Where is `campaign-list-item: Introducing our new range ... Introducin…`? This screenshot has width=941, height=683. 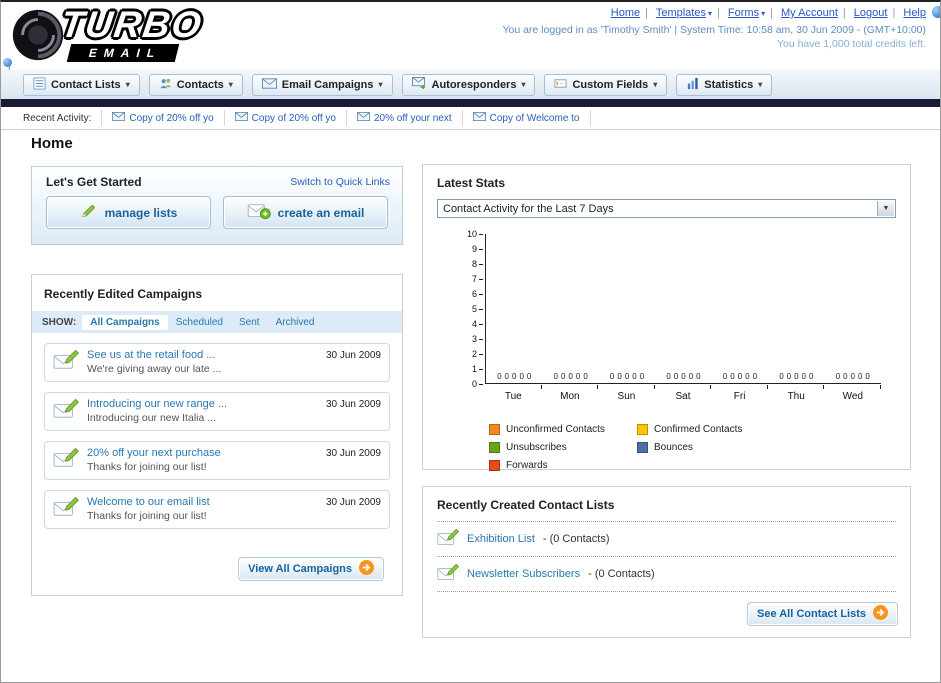
campaign-list-item: Introducing our new range ... Introducin… is located at coordinates (217, 411).